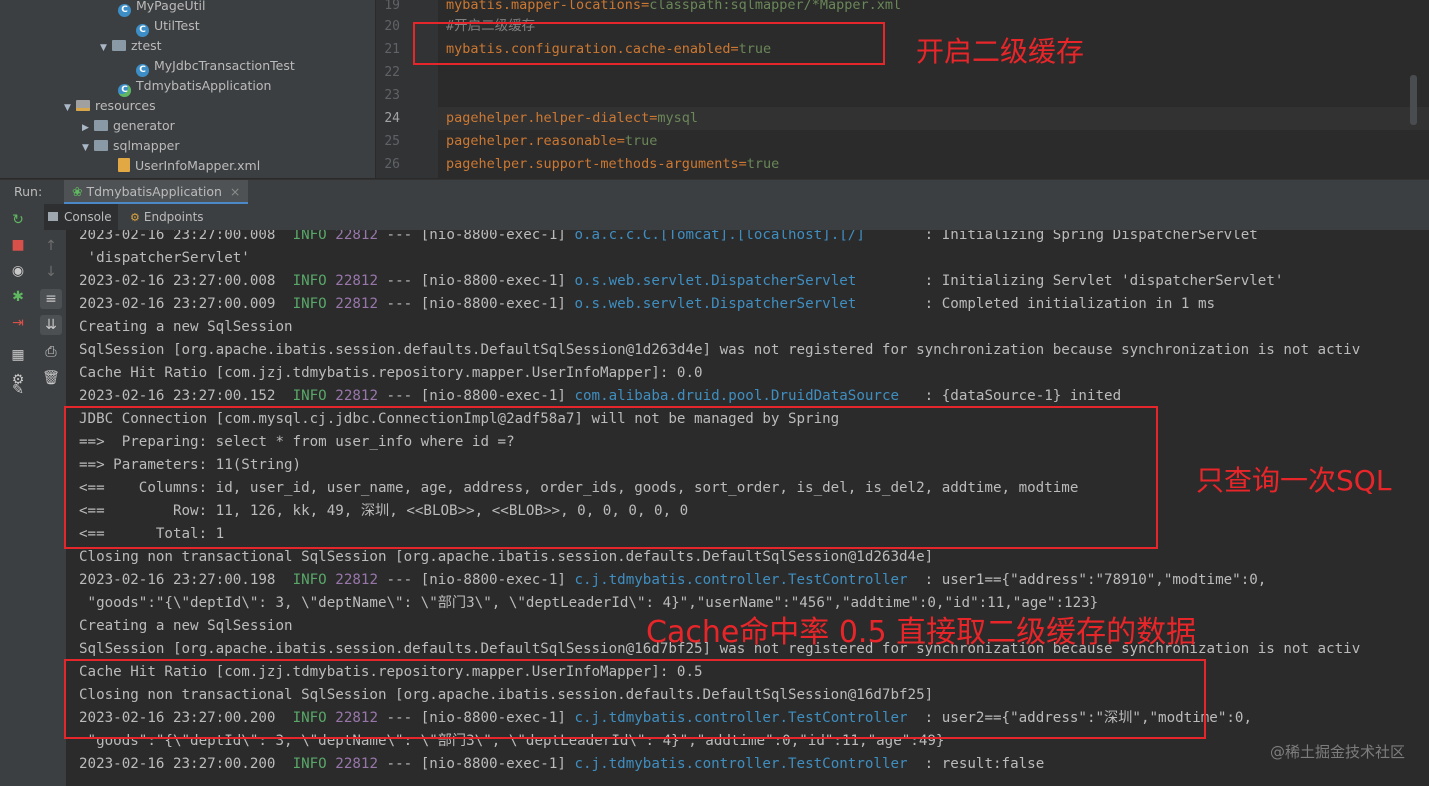 This screenshot has width=1429, height=786. Describe the element at coordinates (110, 106) in the screenshot. I see `tree-item: ▼ resources` at that location.